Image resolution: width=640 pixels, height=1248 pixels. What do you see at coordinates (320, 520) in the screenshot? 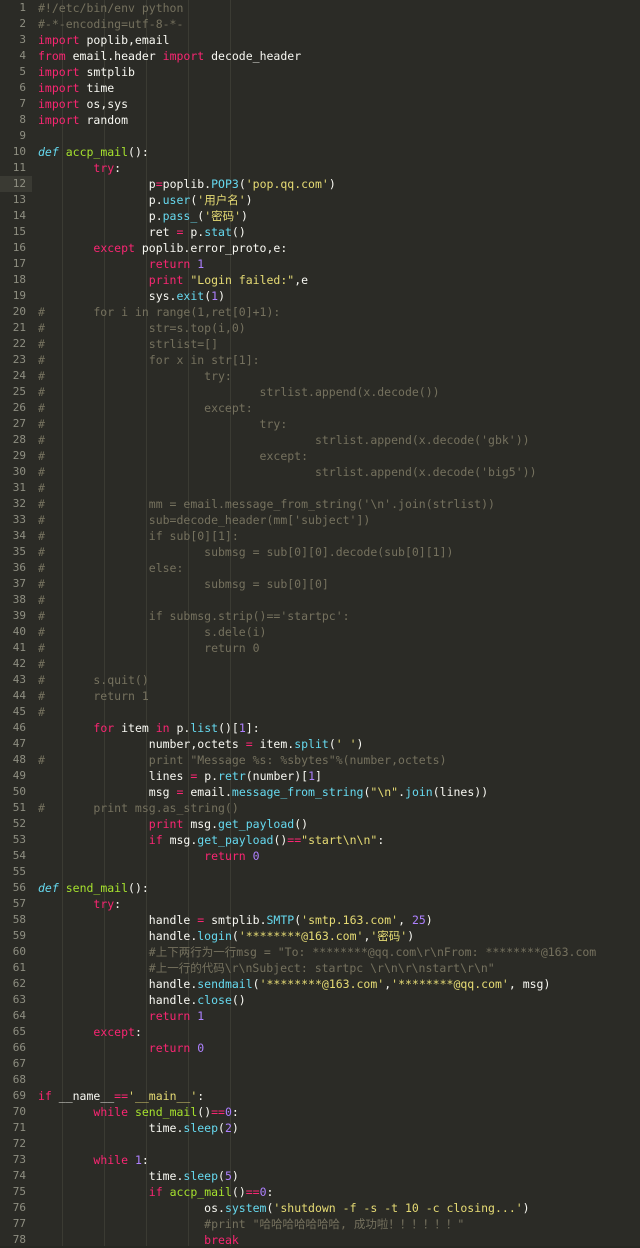
I see `code-line: 33 # sub=decode_header(mm['subject'])` at bounding box center [320, 520].